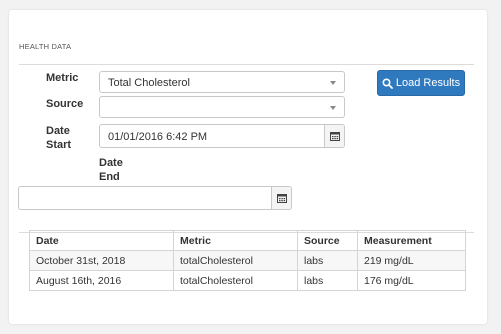 The image size is (501, 334). Describe the element at coordinates (387, 83) in the screenshot. I see `search-icon` at that location.